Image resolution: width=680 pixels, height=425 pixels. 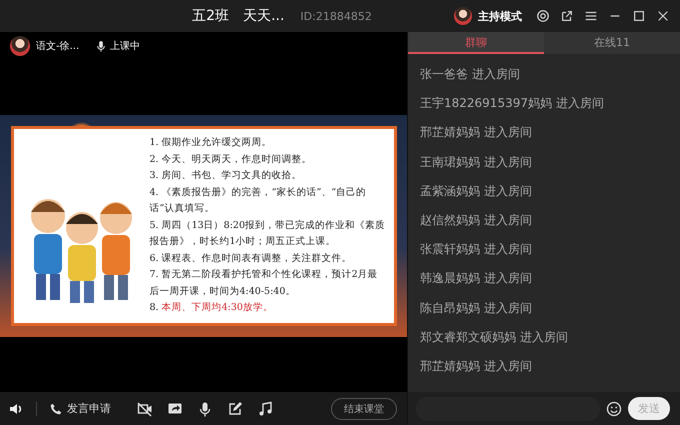 I want to click on chat-message: 陈自昂妈妈 进入房间, so click(x=476, y=308).